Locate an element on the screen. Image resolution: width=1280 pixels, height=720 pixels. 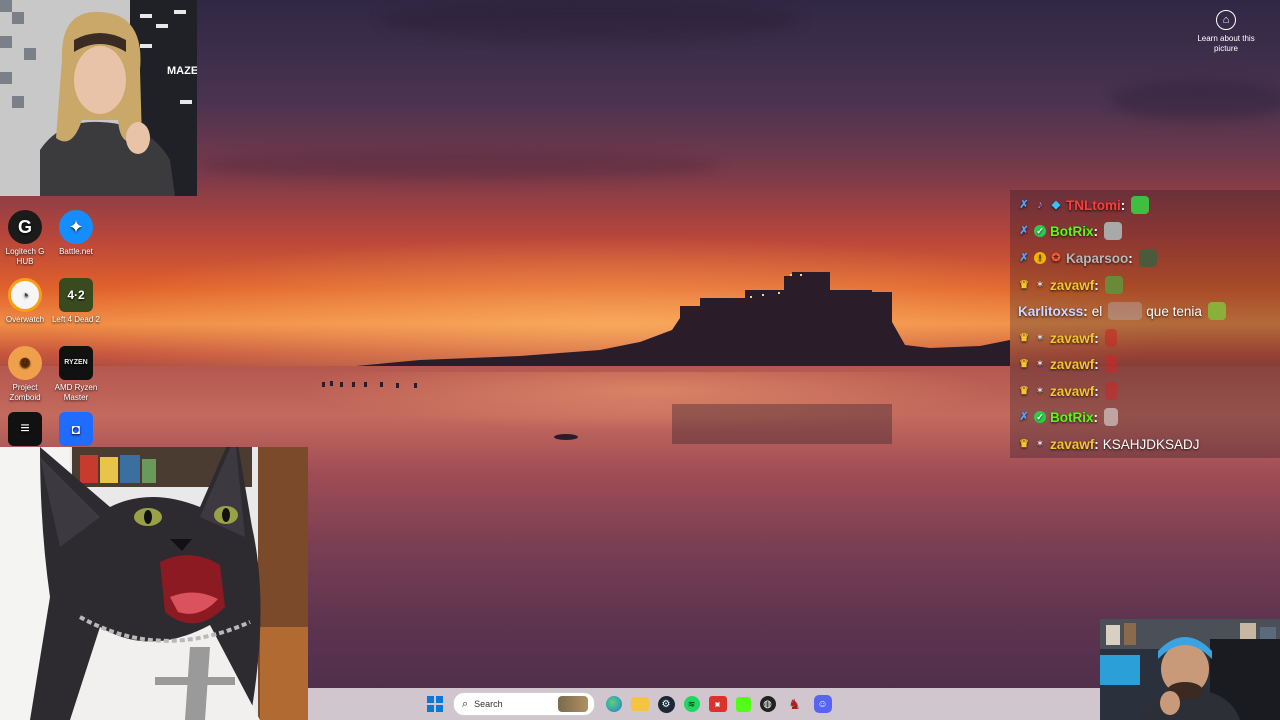
chat-message: ♛ ✶ zavawf: KSAHJDKSADJ is located at coordinates (1109, 444).